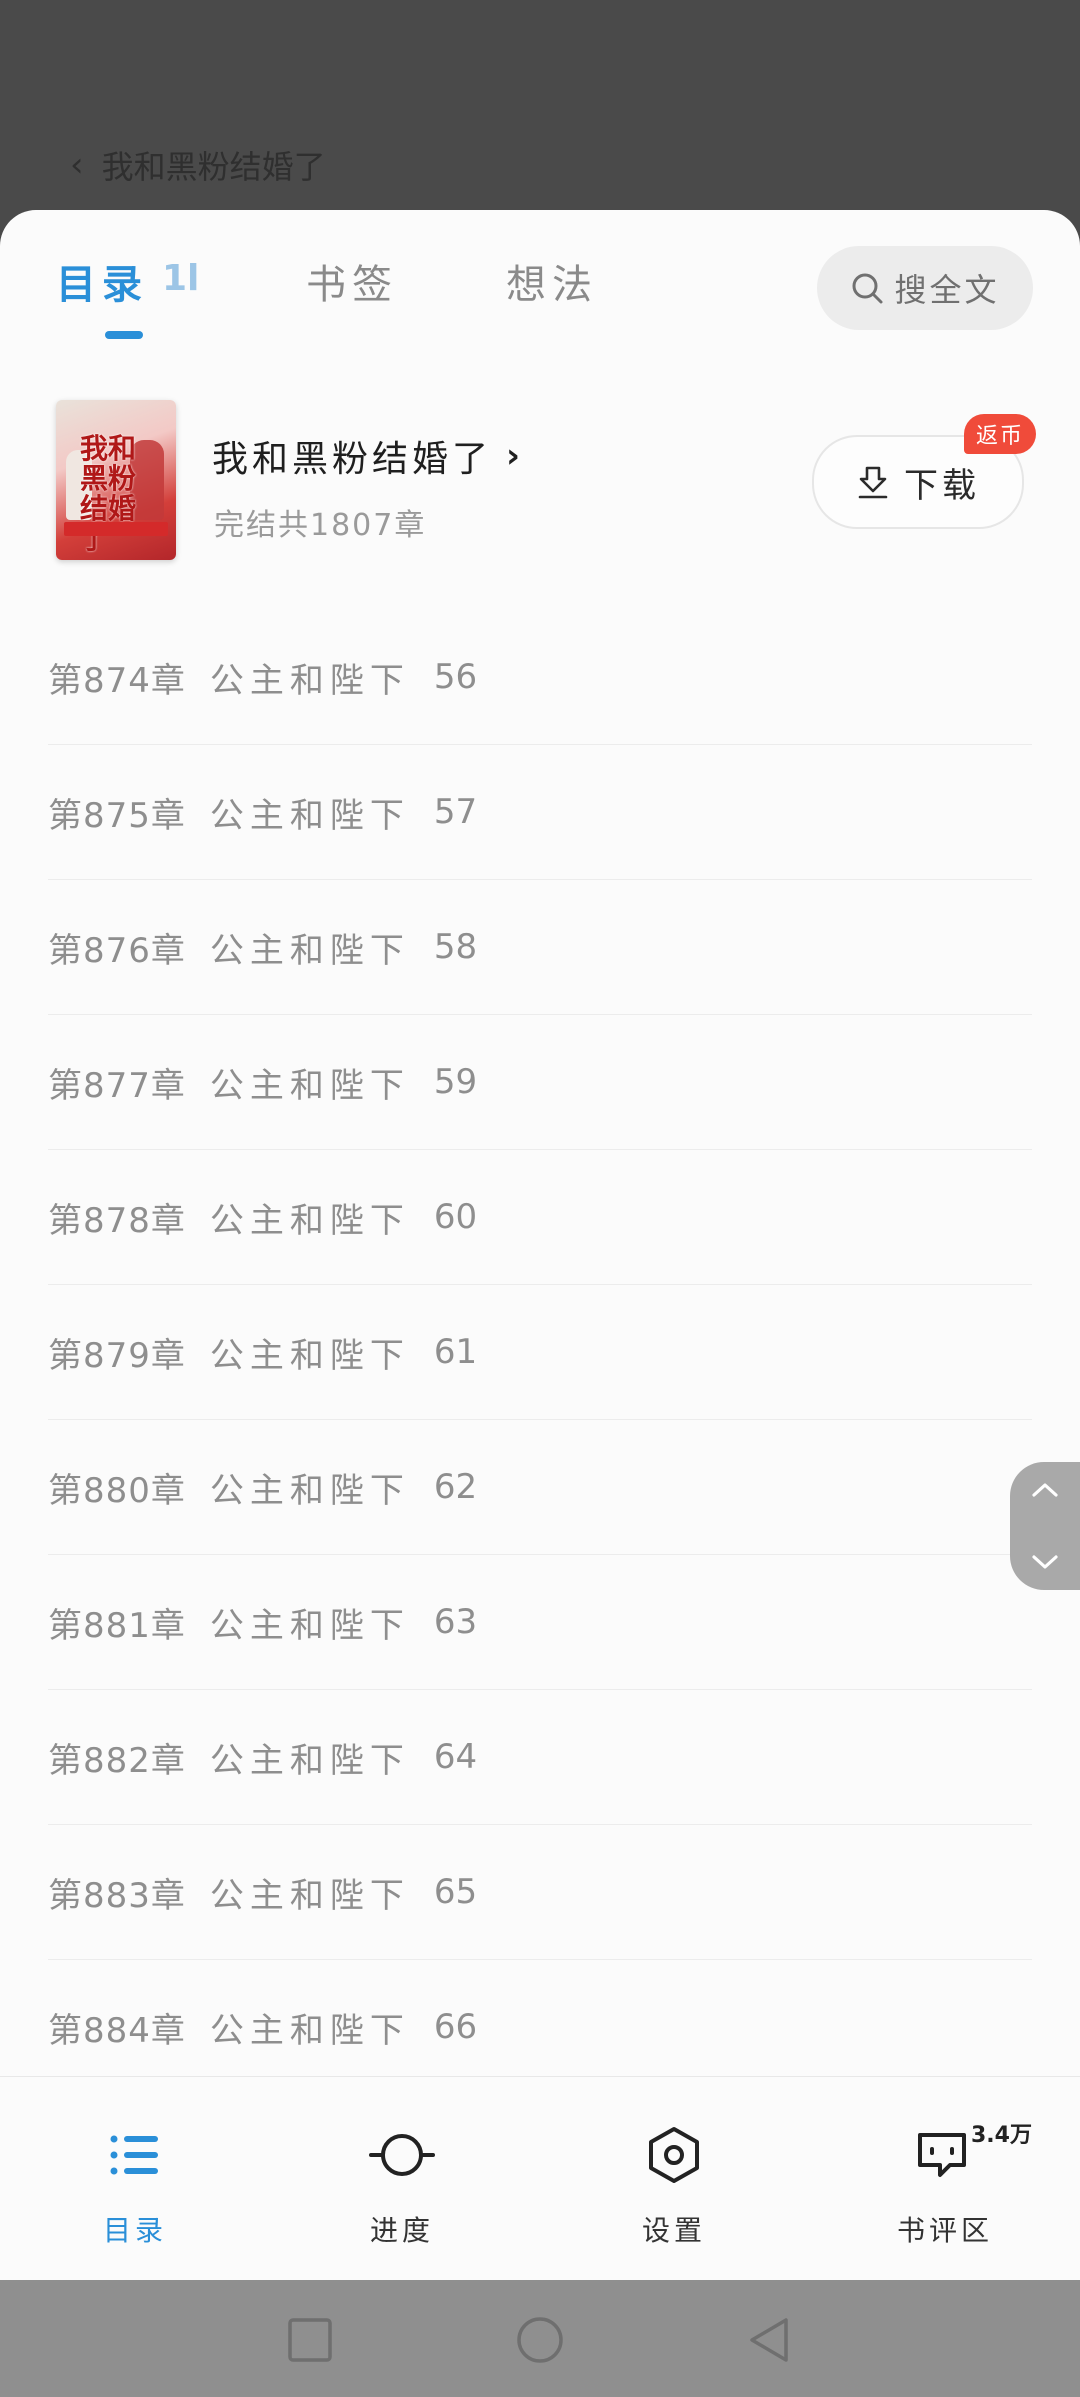 The image size is (1080, 2397). What do you see at coordinates (1045, 1526) in the screenshot?
I see `fast-scroll-handle` at bounding box center [1045, 1526].